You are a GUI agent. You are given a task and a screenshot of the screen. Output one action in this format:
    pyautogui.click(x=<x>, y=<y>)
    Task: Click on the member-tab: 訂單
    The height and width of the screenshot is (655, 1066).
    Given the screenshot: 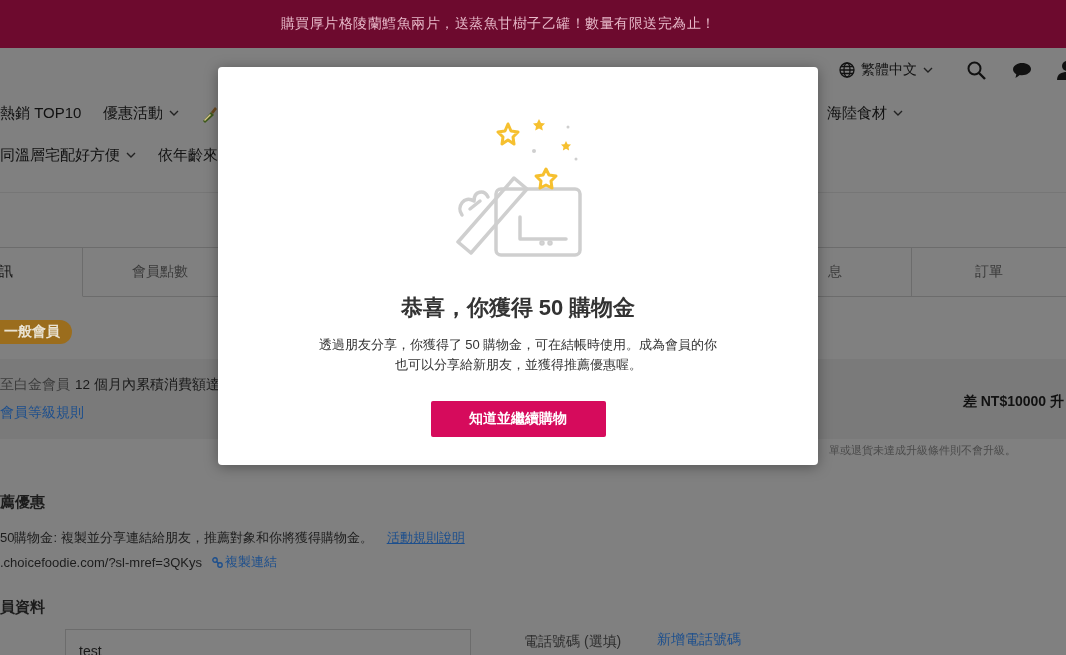 What is the action you would take?
    pyautogui.click(x=989, y=272)
    